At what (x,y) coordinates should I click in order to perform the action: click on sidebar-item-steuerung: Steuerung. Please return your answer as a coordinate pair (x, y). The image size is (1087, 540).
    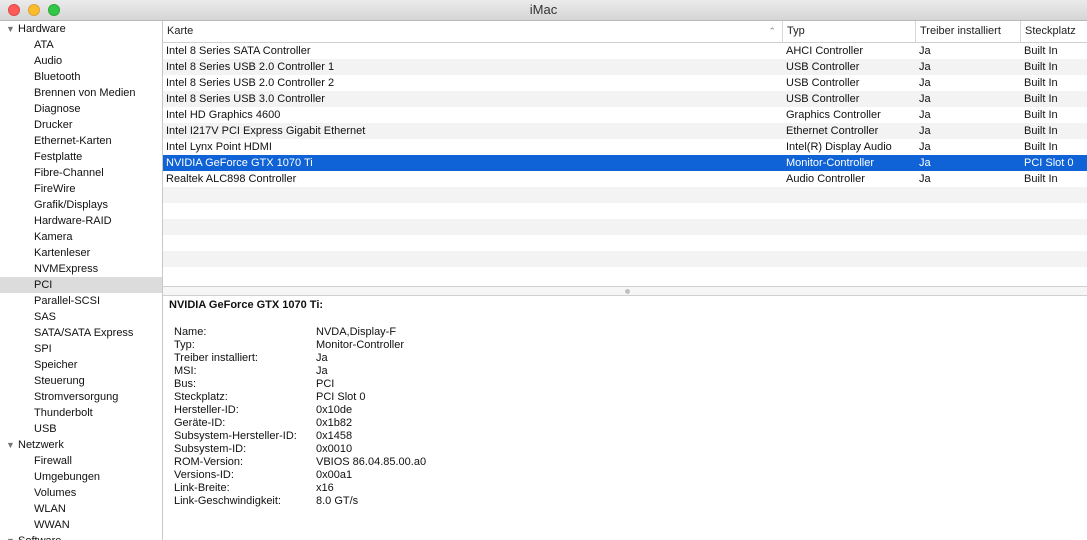
    Looking at the image, I should click on (81, 381).